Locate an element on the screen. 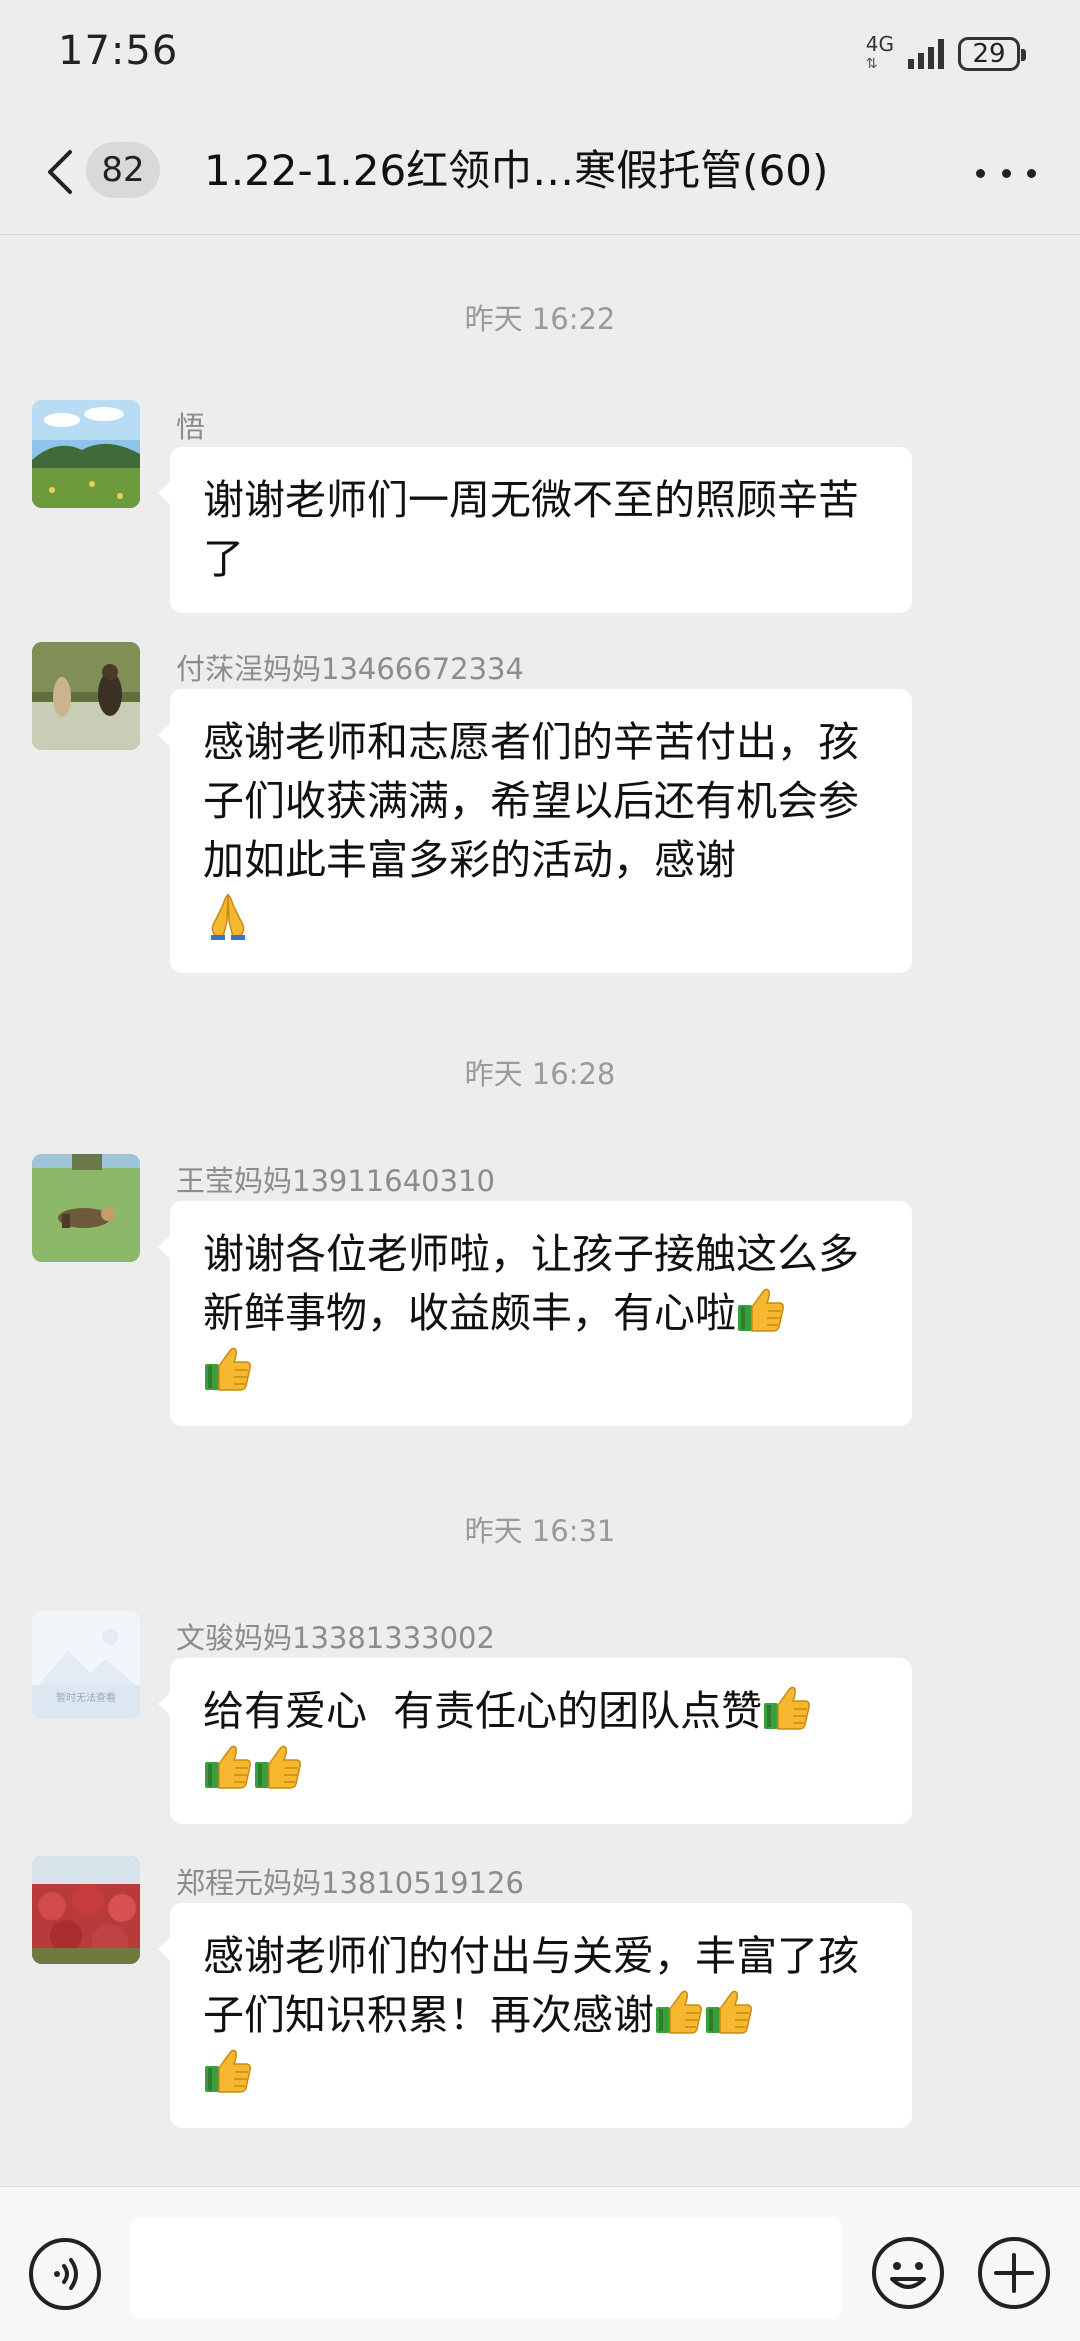  sender-name: 悟 is located at coordinates (191, 427).